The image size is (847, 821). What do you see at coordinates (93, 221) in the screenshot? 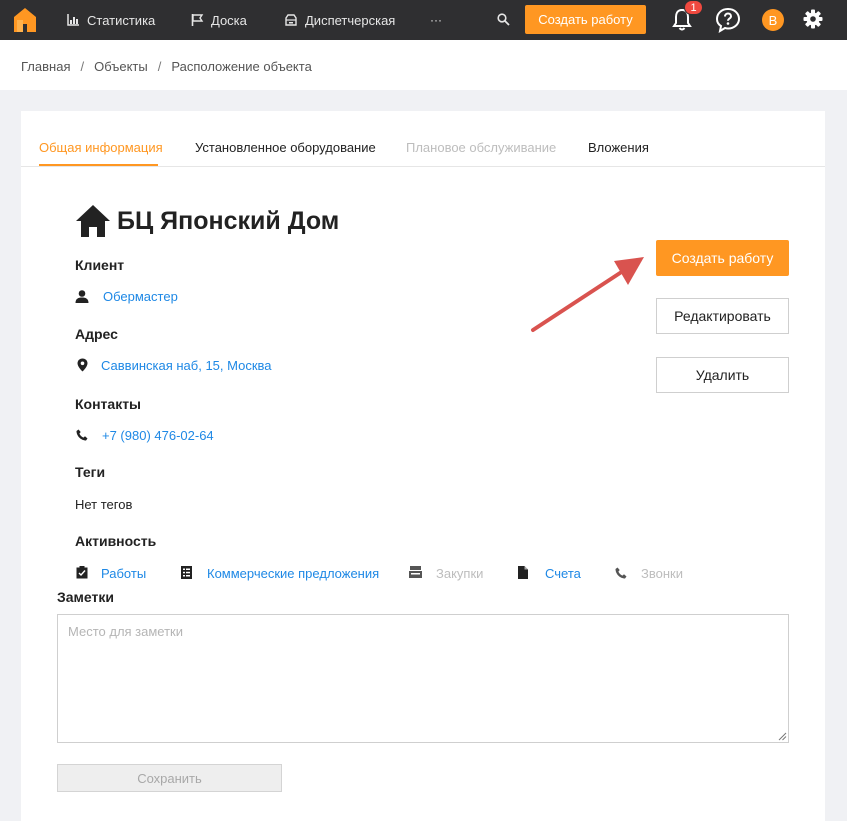
I see `home-icon` at bounding box center [93, 221].